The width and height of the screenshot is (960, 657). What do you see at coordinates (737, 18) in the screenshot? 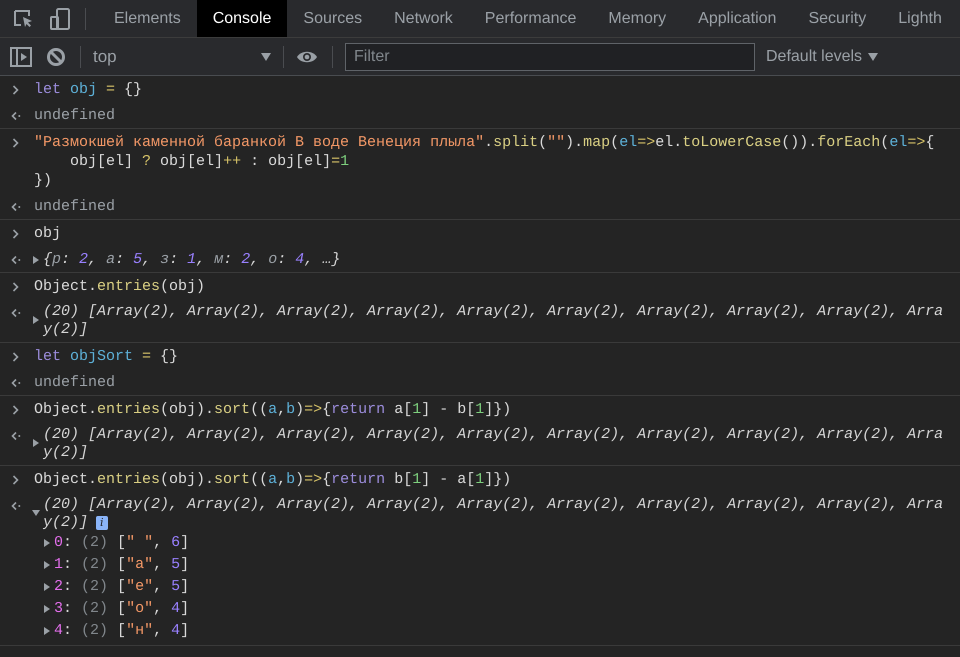
I see `panel-tab: Application` at bounding box center [737, 18].